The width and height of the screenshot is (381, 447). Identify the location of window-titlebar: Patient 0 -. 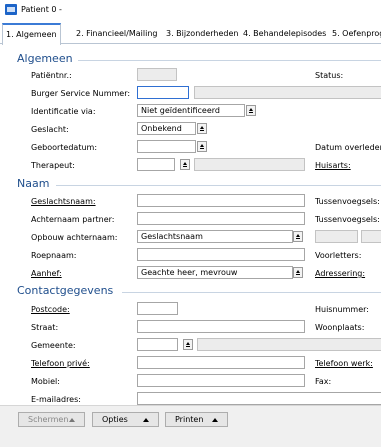
(190, 10).